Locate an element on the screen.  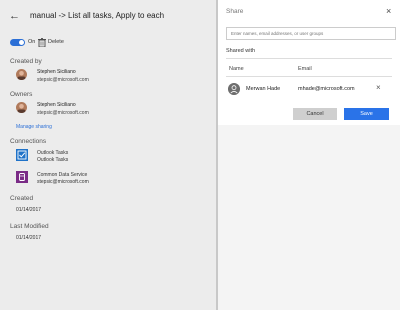
created-by-heading: Created by is located at coordinates (26, 61).